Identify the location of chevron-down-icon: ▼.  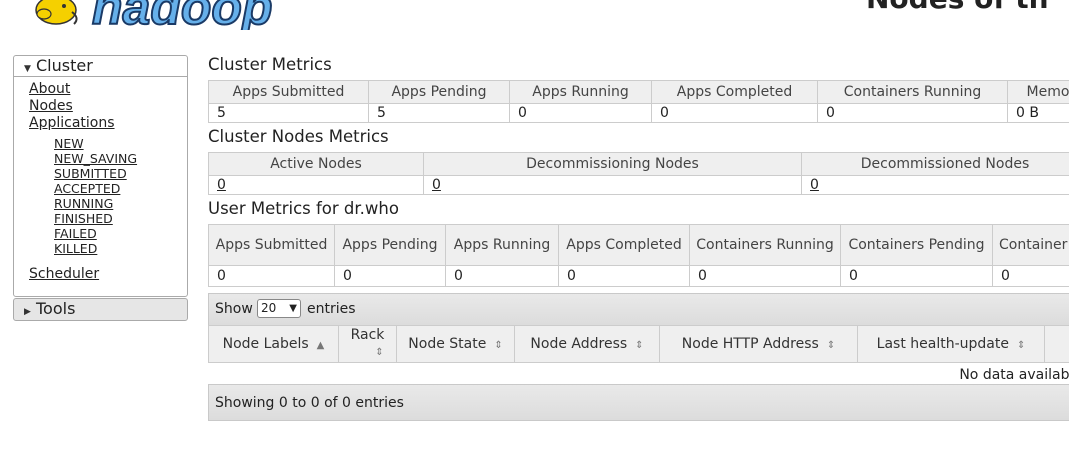
(293, 308).